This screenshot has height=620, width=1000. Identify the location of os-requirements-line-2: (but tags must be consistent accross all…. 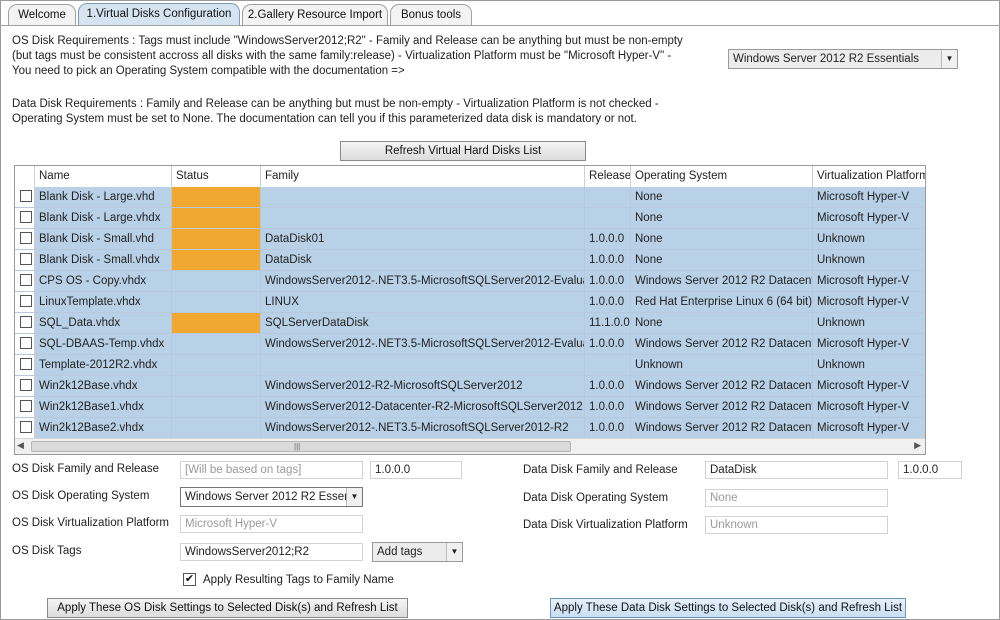
(342, 56).